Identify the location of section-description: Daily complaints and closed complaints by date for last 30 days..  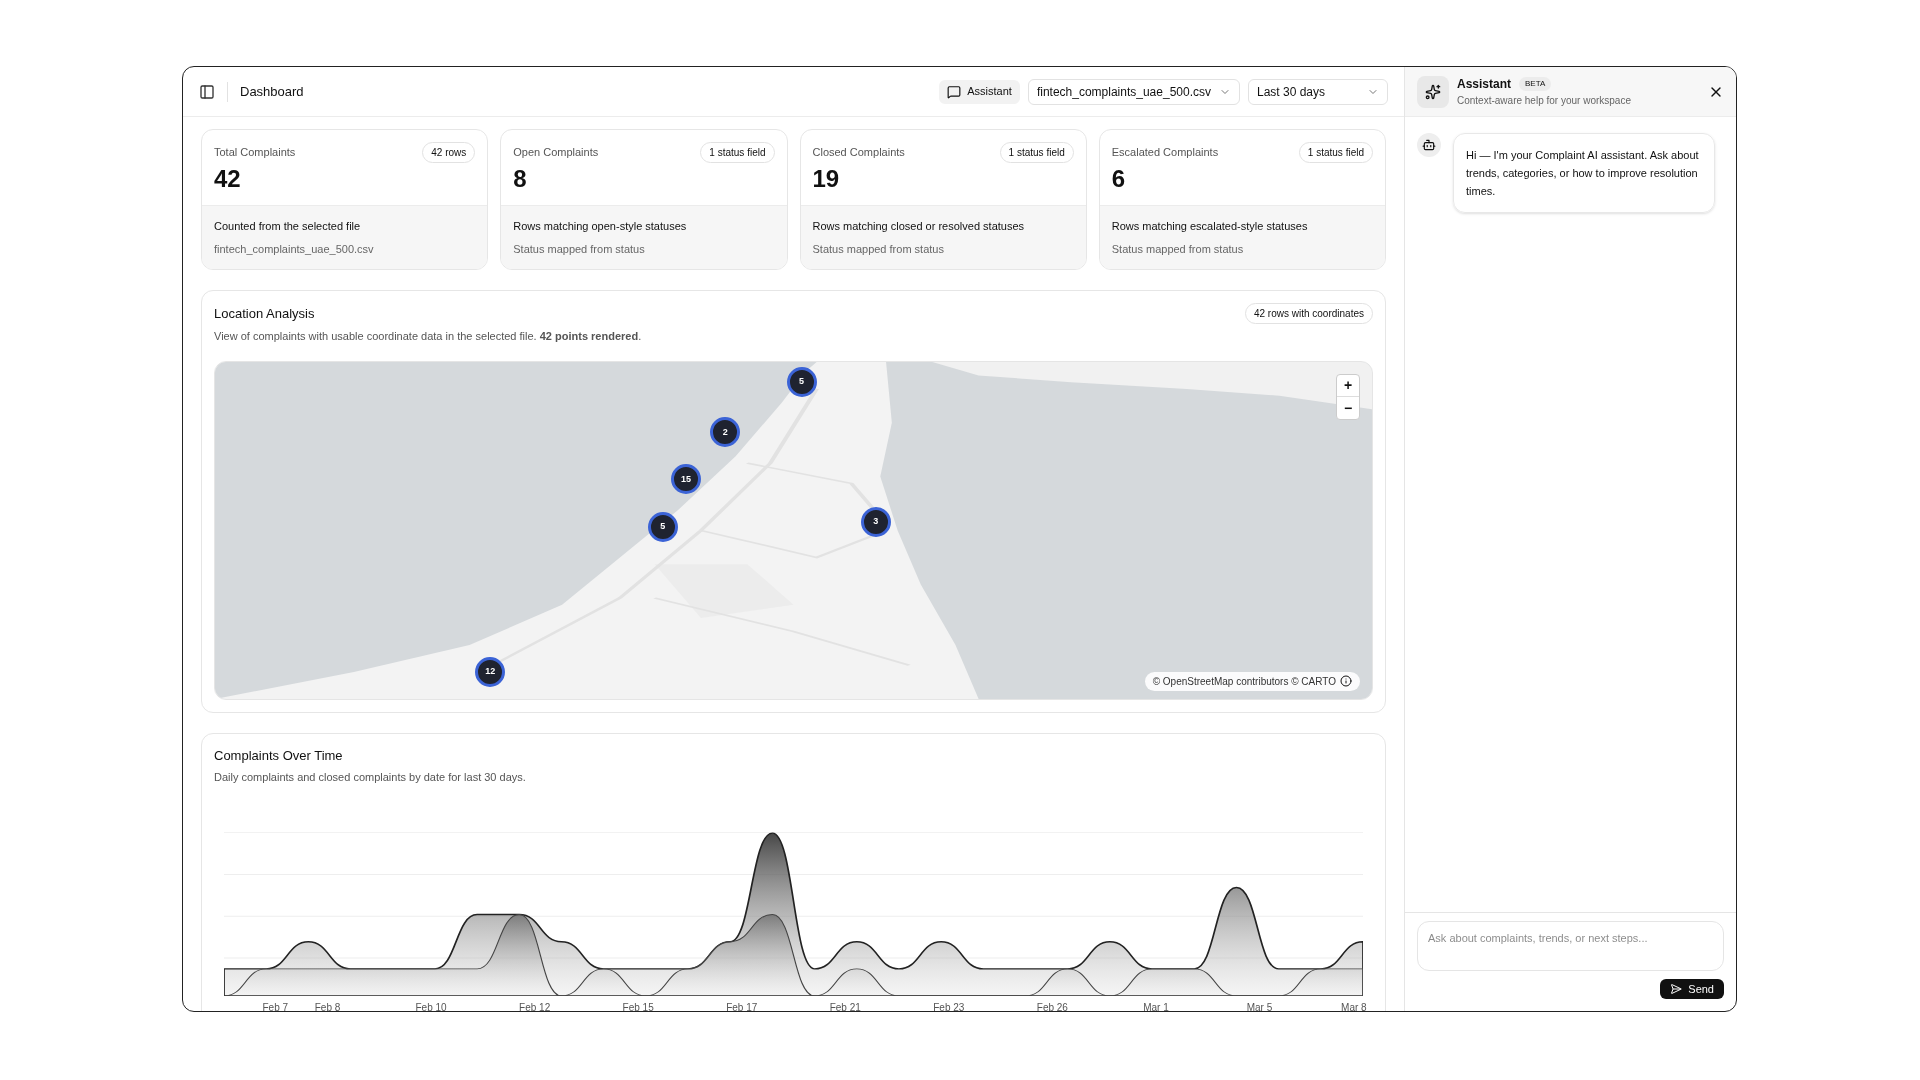
(370, 777).